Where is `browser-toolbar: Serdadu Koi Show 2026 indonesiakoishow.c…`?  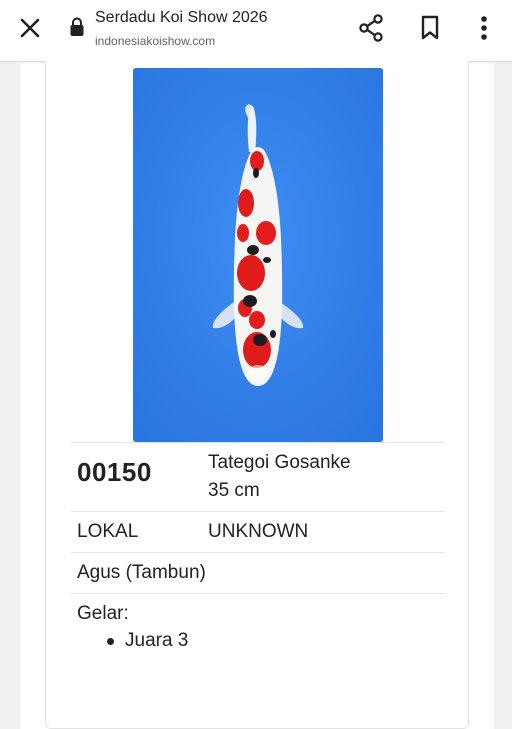
browser-toolbar: Serdadu Koi Show 2026 indonesiakoishow.c… is located at coordinates (256, 31).